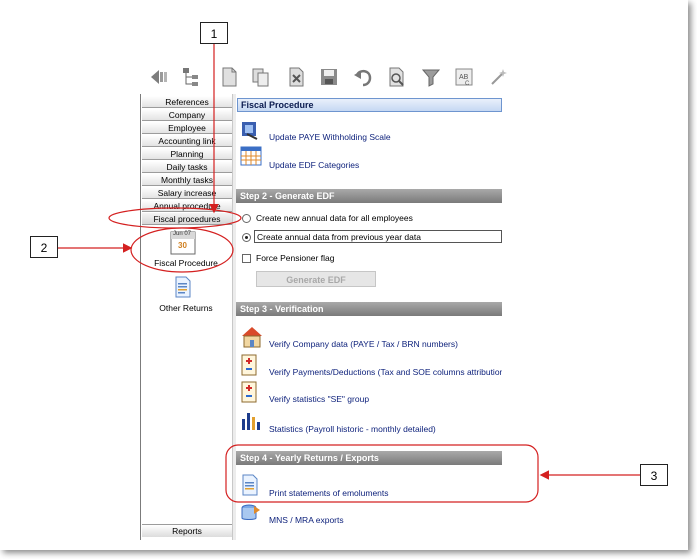 Image resolution: width=697 pixels, height=559 pixels. I want to click on print-document-icon, so click(250, 485).